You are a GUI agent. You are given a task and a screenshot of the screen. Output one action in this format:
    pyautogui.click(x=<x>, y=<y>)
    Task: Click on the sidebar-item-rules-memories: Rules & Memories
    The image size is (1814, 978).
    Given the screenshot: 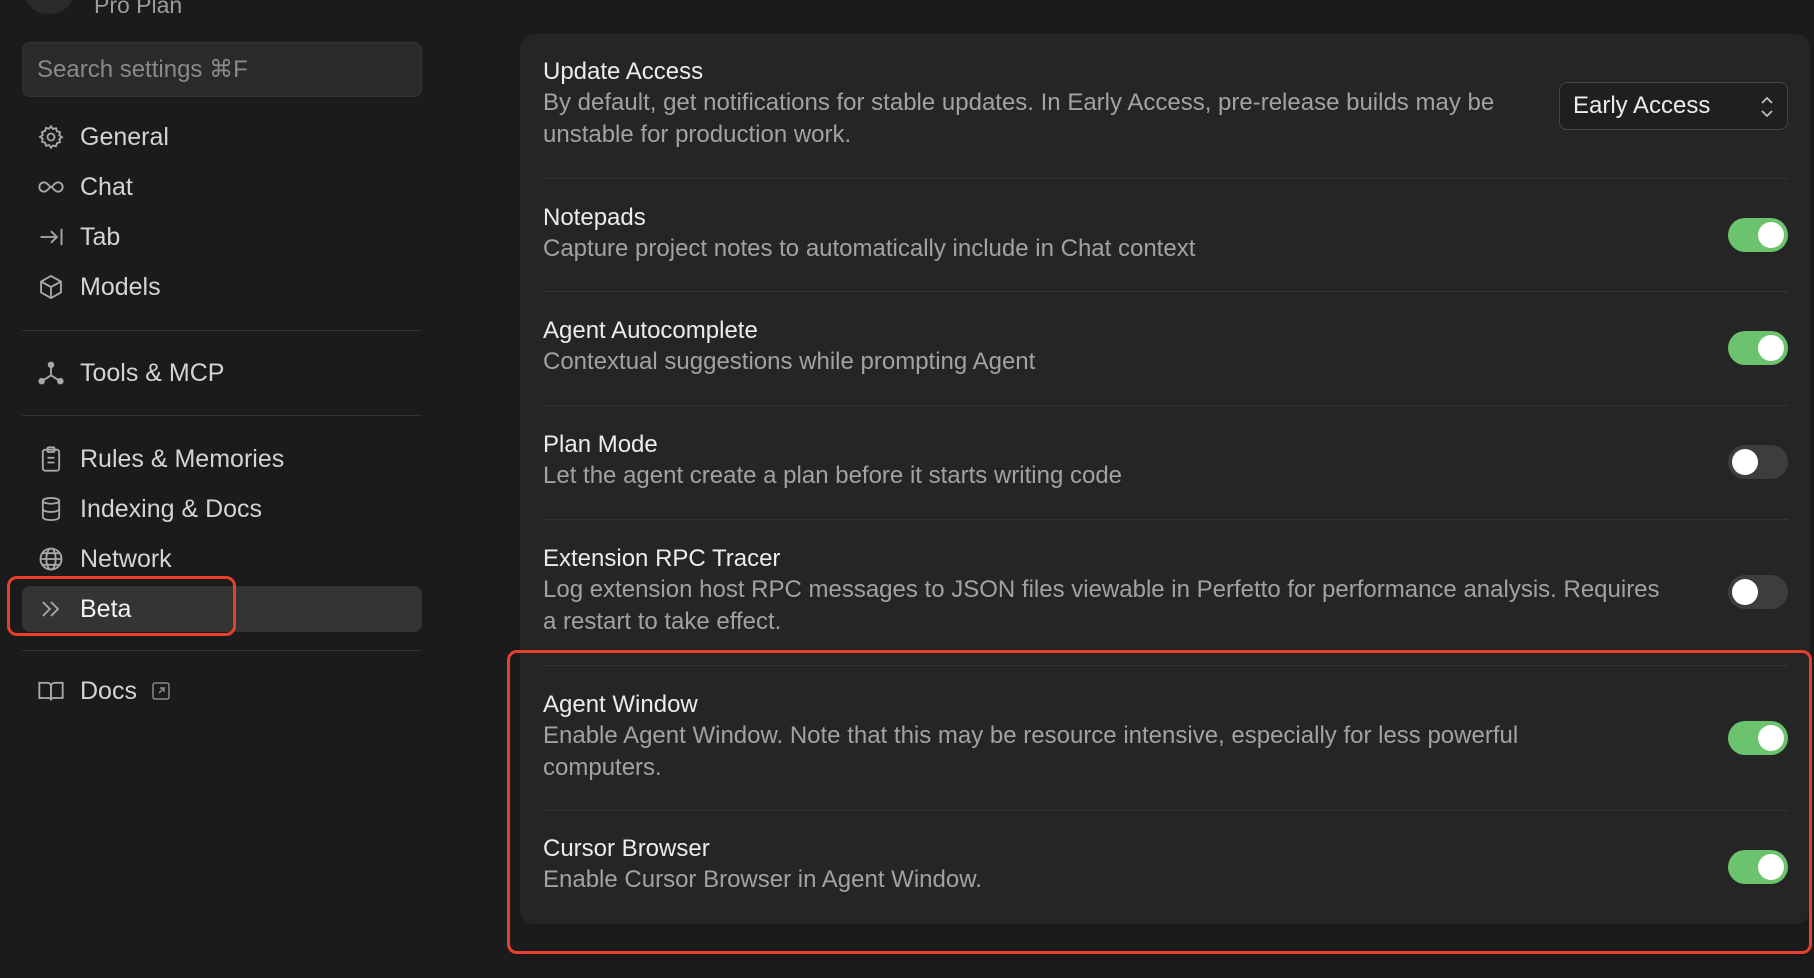 What is the action you would take?
    pyautogui.click(x=222, y=459)
    